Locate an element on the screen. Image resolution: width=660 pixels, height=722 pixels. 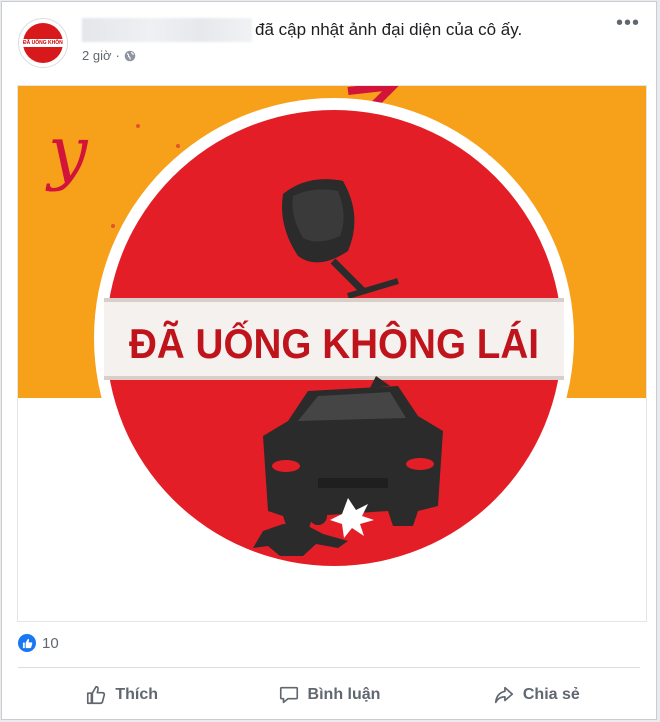
post-meta: 2 giờ · is located at coordinates (109, 55).